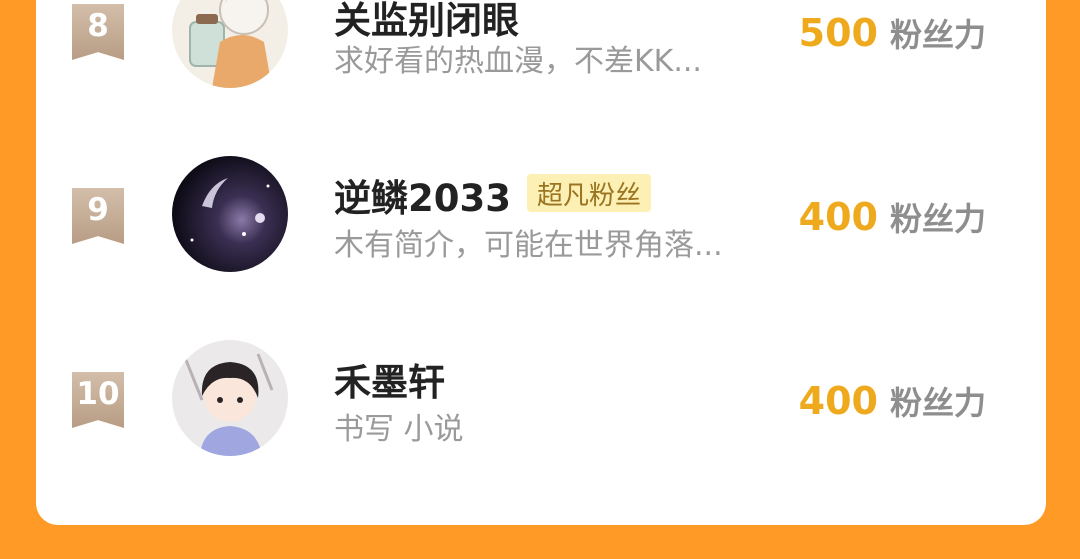 This screenshot has width=1080, height=559. I want to click on anime-boy-avatar-icon, so click(230, 44).